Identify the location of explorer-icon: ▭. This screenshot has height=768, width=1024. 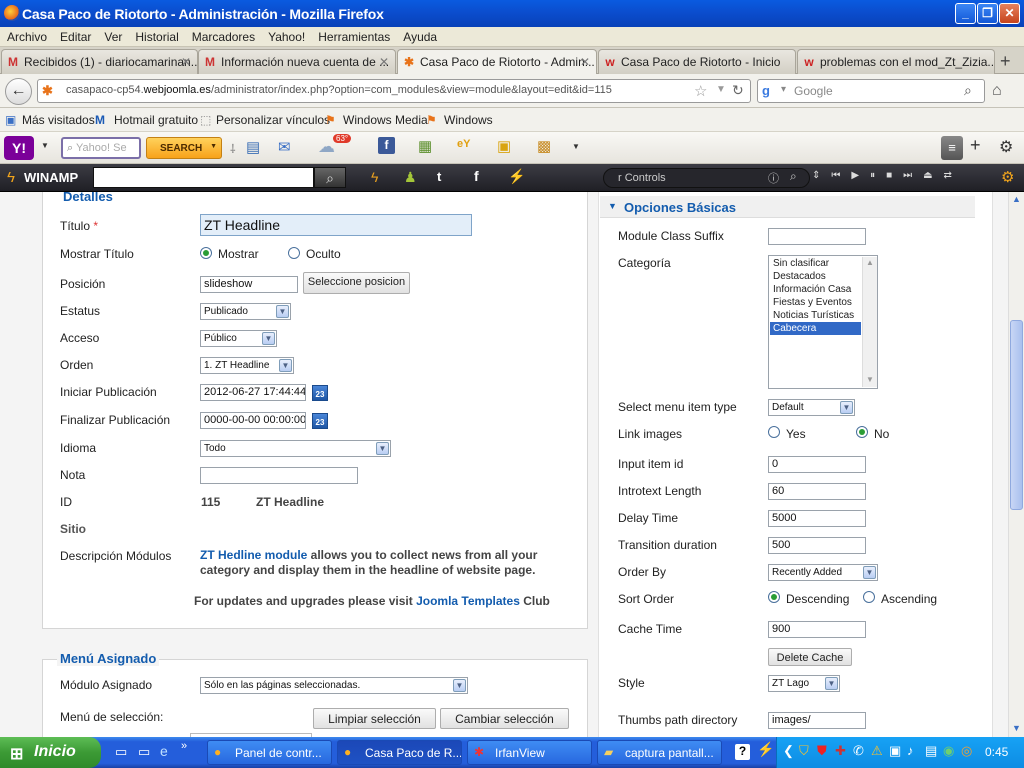
(144, 752).